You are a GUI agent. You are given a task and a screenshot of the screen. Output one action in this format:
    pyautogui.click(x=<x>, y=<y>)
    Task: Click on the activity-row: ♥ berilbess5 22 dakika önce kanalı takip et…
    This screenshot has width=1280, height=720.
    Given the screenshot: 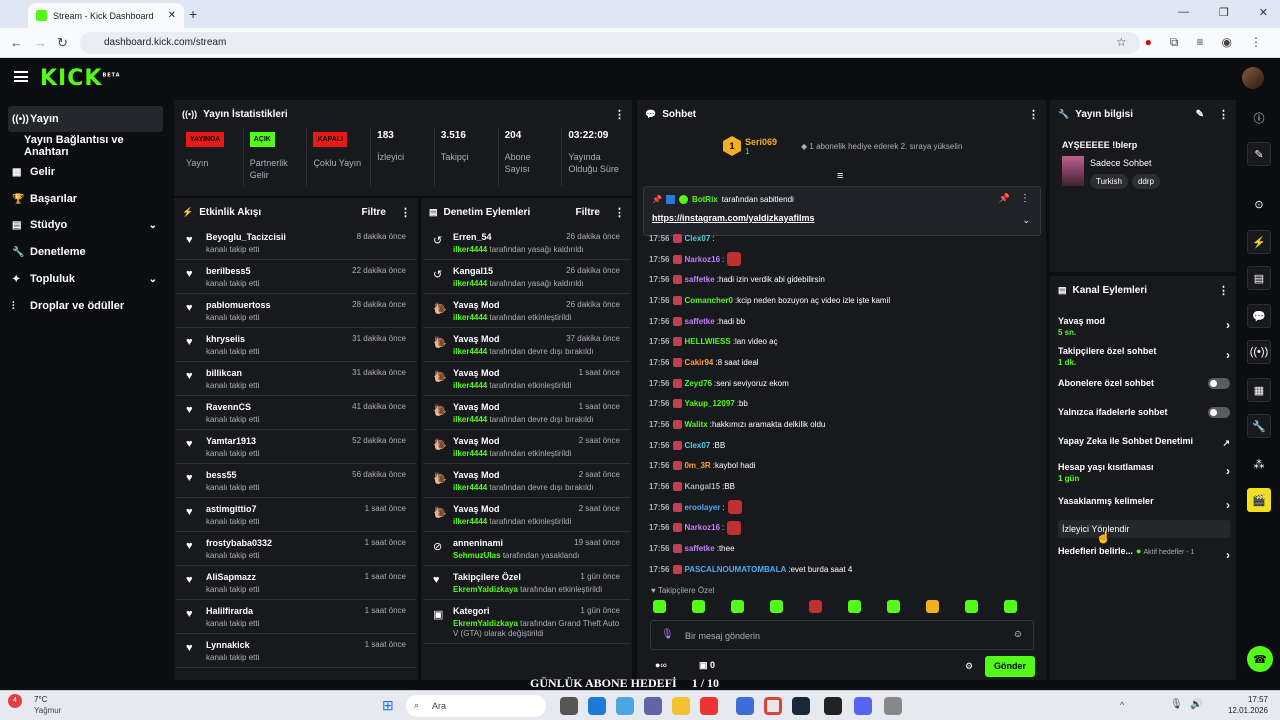 What is the action you would take?
    pyautogui.click(x=296, y=277)
    